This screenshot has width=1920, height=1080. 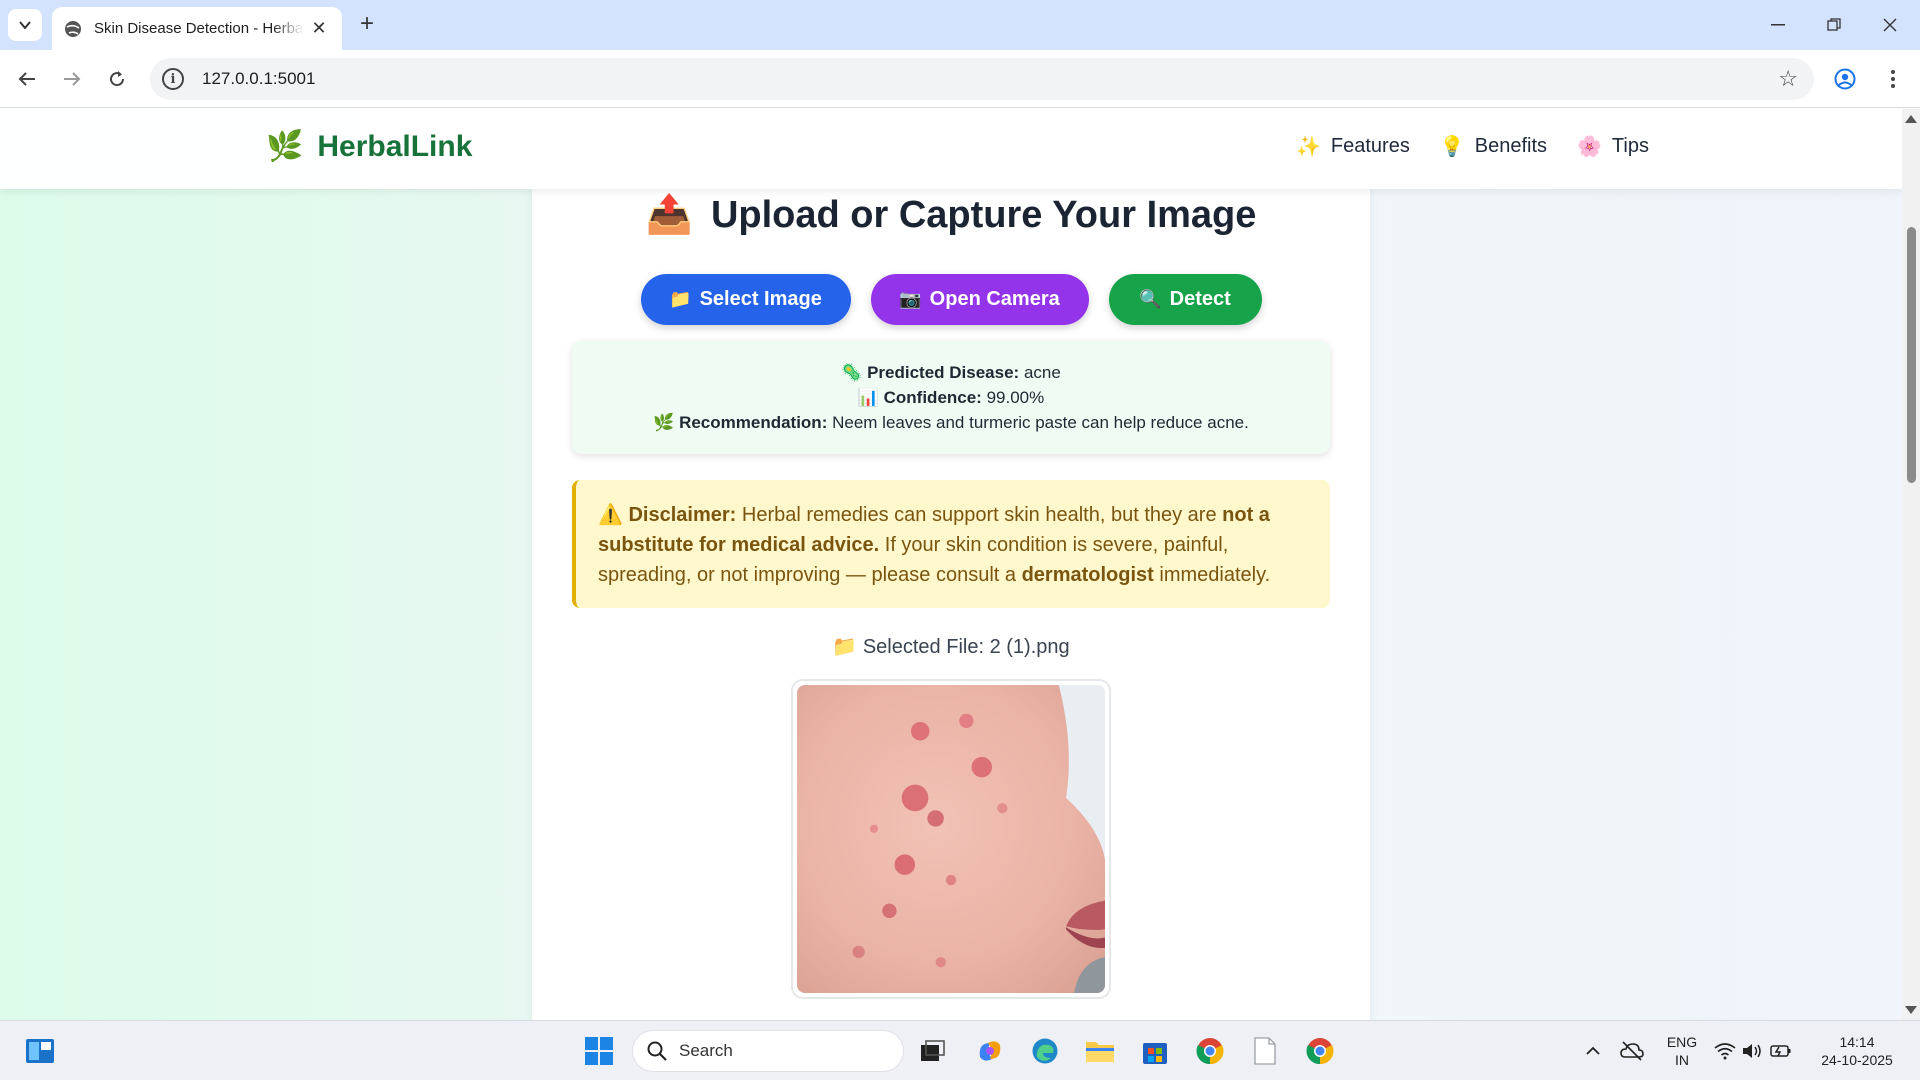 I want to click on clock: 14:14 24-10-2025, so click(x=1857, y=1051).